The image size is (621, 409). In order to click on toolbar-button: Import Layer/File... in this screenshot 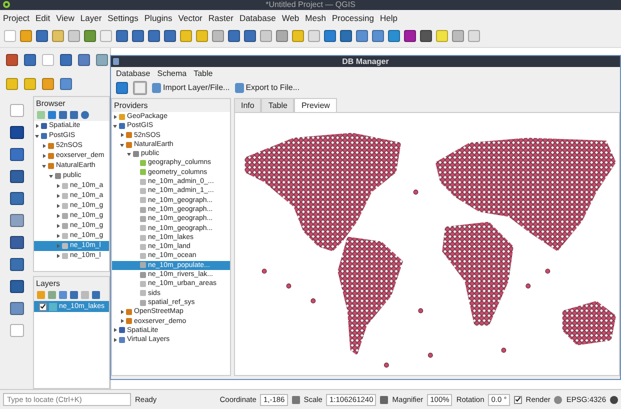, I will do `click(191, 87)`.